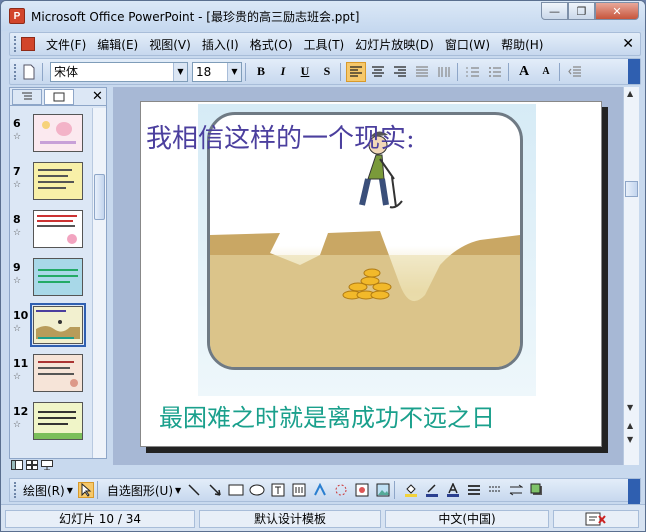 The height and width of the screenshot is (532, 646). I want to click on underline-button: U, so click(305, 72).